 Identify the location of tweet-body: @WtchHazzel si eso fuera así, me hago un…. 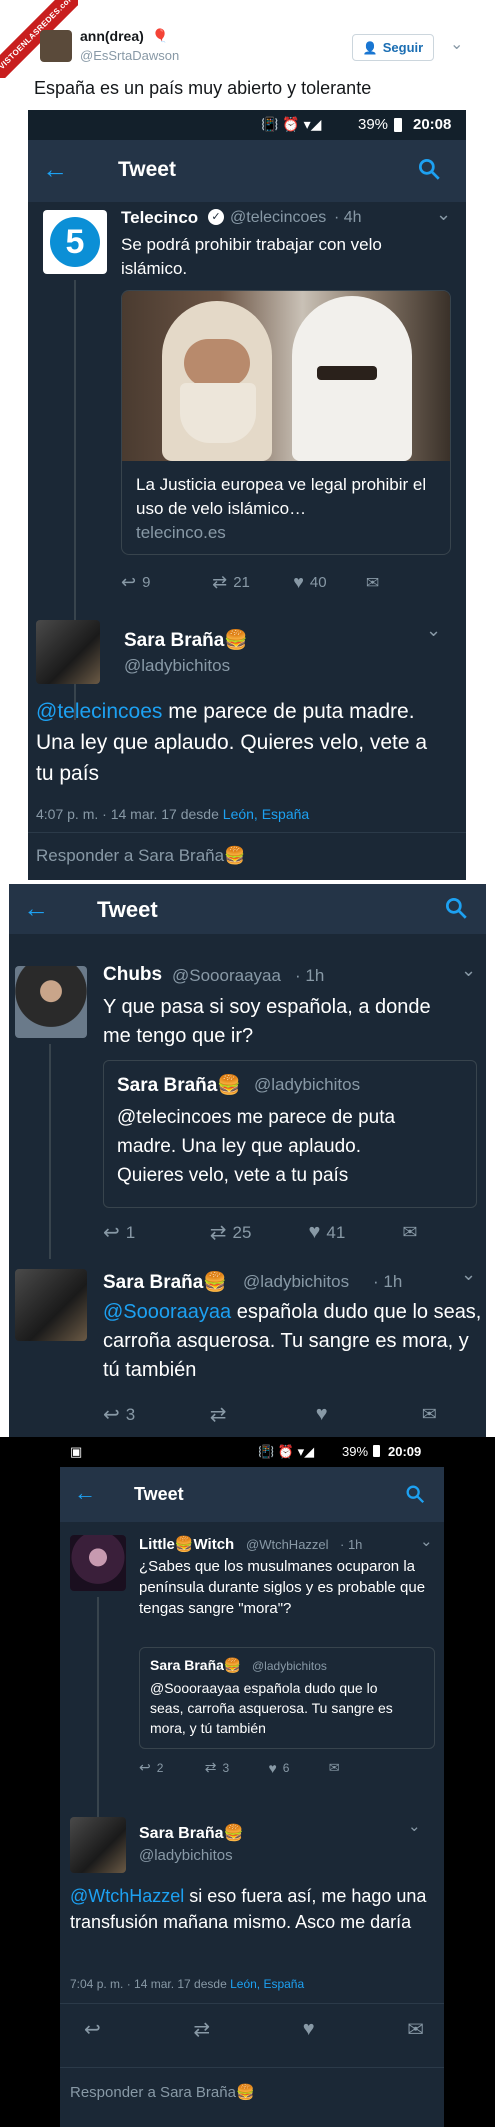
(250, 1909).